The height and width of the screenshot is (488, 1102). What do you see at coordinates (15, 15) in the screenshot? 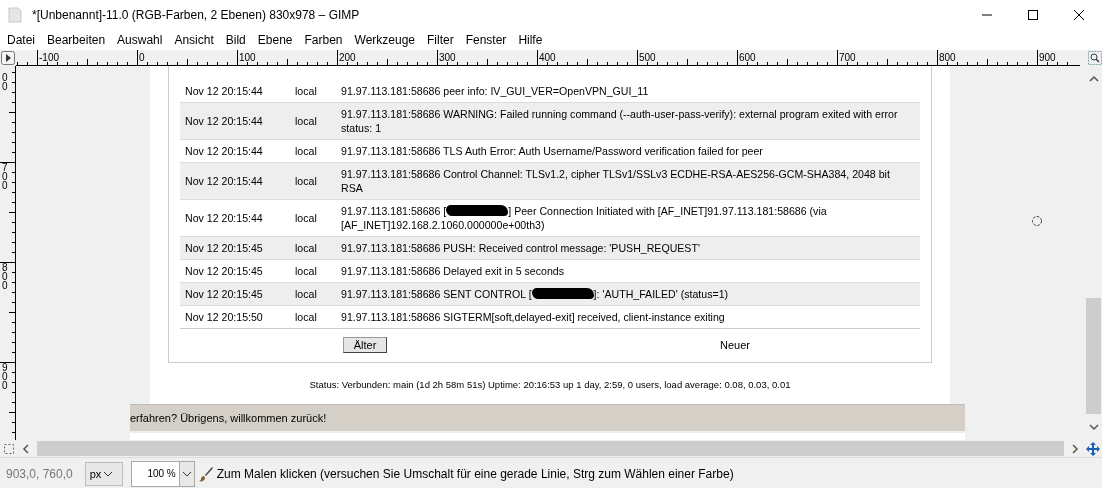
I see `app-icon` at bounding box center [15, 15].